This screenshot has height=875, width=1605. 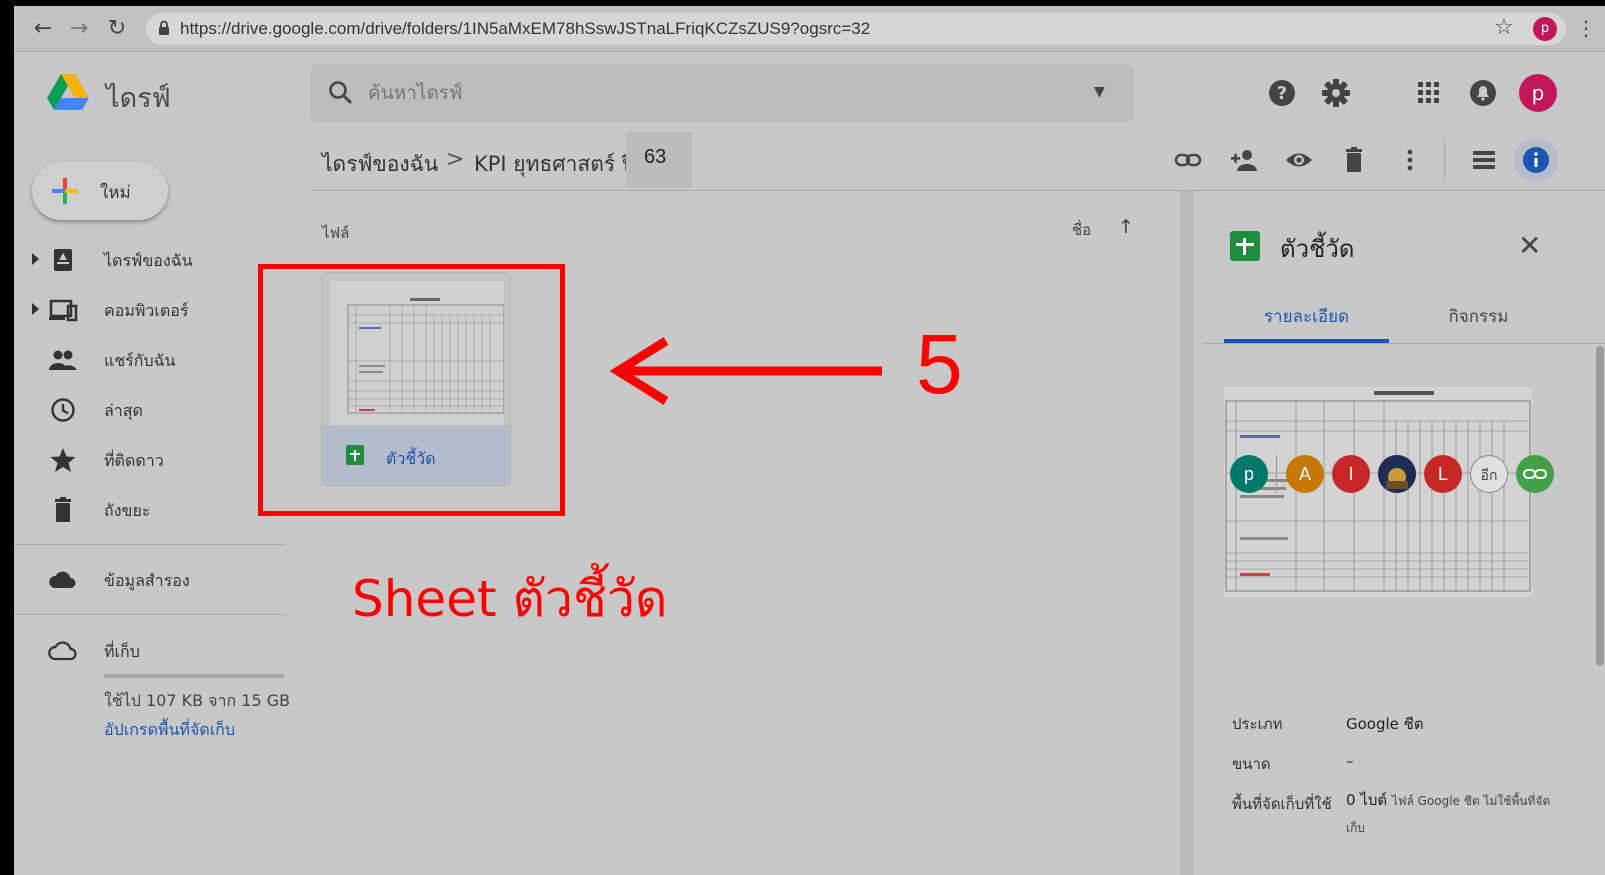 What do you see at coordinates (164, 27) in the screenshot?
I see `lock-icon` at bounding box center [164, 27].